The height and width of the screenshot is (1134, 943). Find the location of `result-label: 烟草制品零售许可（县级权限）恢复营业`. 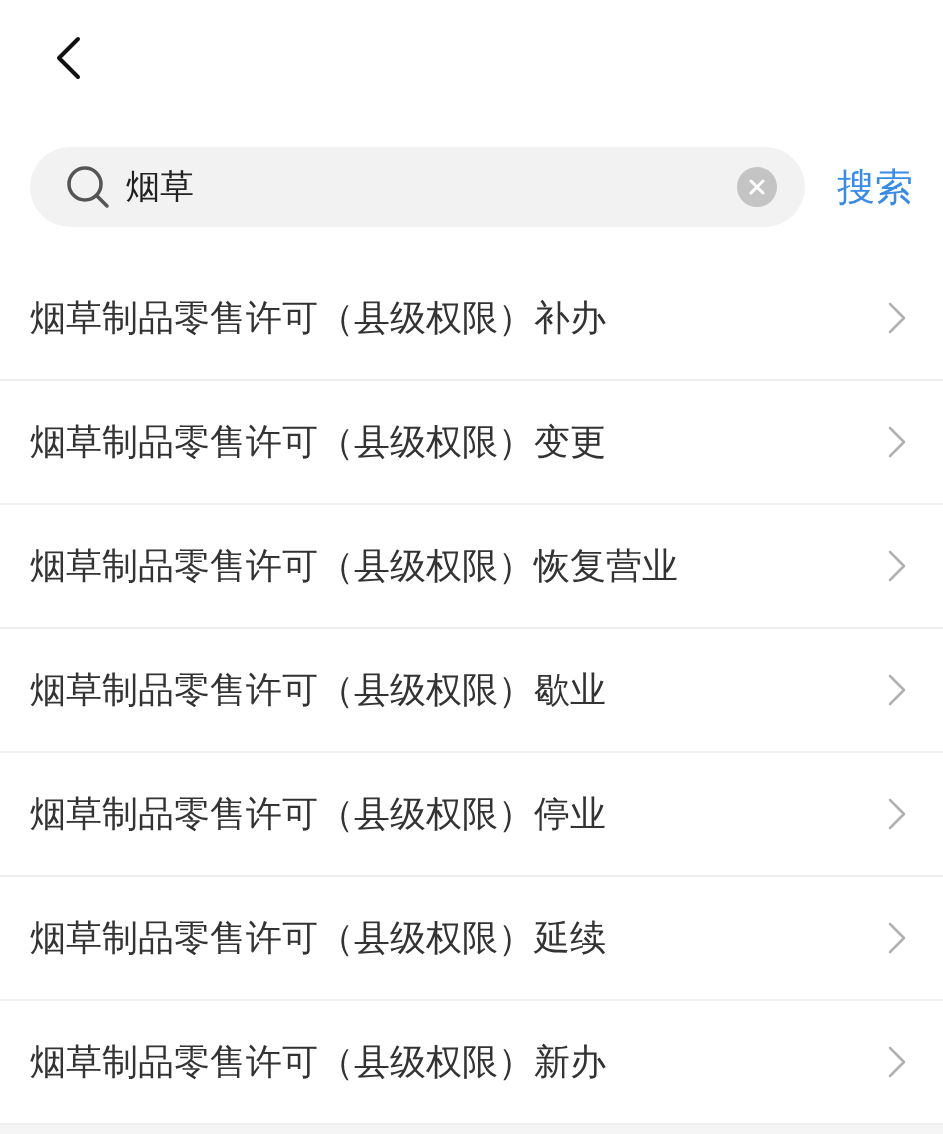

result-label: 烟草制品零售许可（县级权限）恢复营业 is located at coordinates (354, 565).